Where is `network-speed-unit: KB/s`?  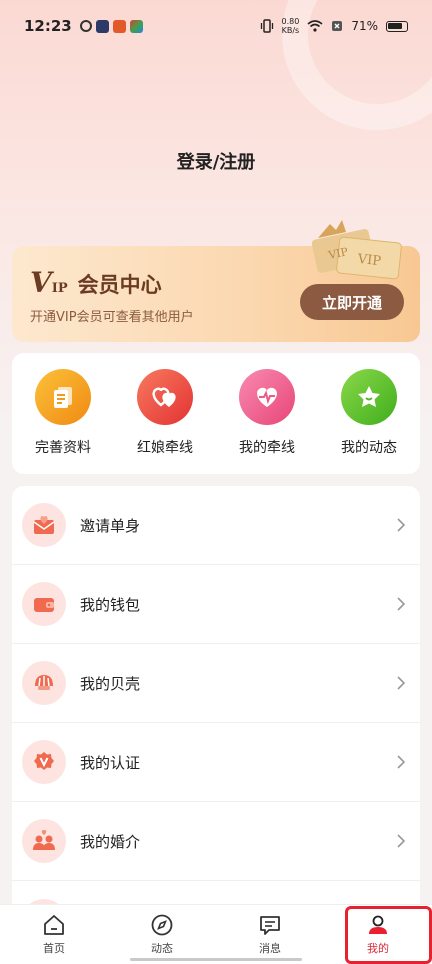 network-speed-unit: KB/s is located at coordinates (290, 30).